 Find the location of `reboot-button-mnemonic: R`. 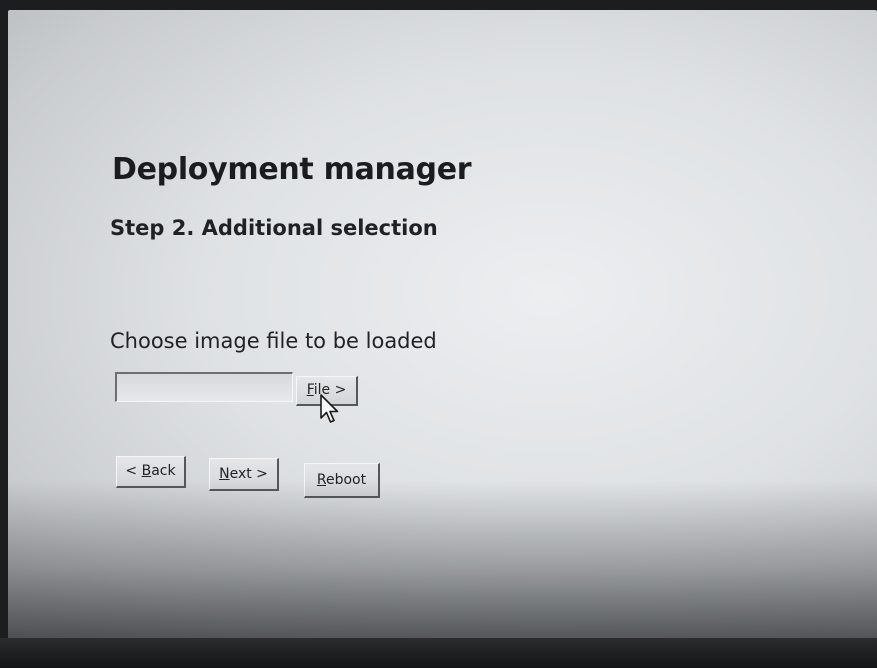

reboot-button-mnemonic: R is located at coordinates (321, 480).